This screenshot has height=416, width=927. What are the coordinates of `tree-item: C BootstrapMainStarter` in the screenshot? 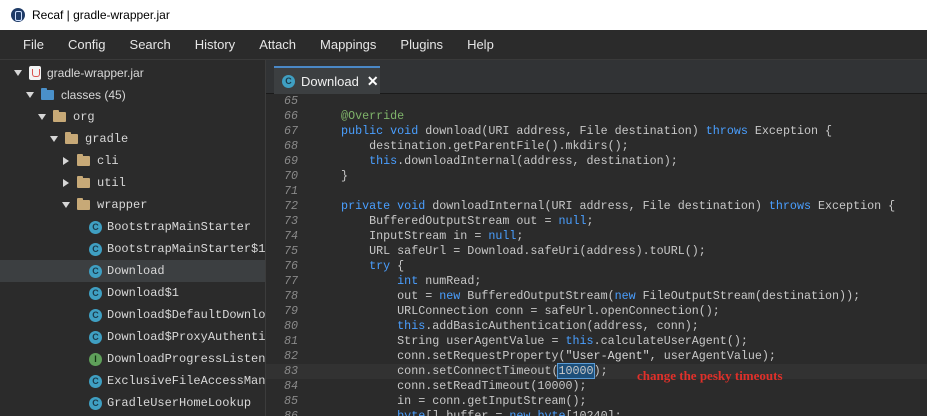 It's located at (132, 227).